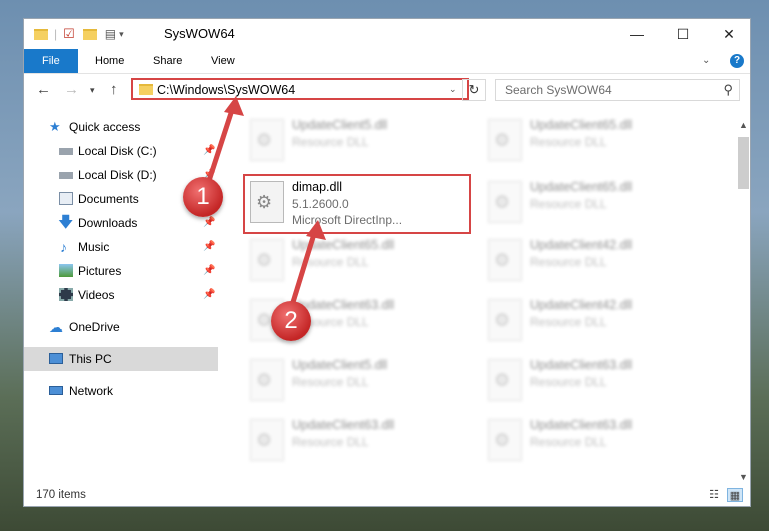  What do you see at coordinates (291, 321) in the screenshot?
I see `step-badge-2: 2` at bounding box center [291, 321].